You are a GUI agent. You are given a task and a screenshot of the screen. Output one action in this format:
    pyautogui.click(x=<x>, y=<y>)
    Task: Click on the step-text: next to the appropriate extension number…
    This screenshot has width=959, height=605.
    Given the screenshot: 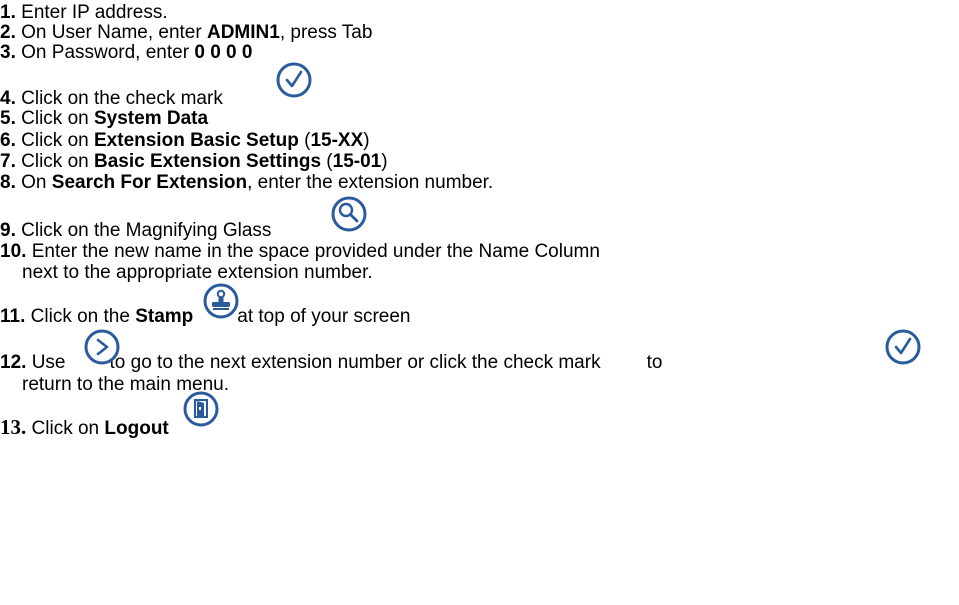 What is the action you would take?
    pyautogui.click(x=197, y=272)
    